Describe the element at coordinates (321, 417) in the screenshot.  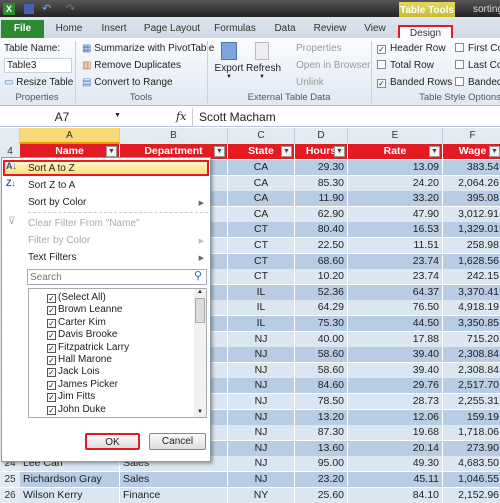
I see `cell: 13.20` at that location.